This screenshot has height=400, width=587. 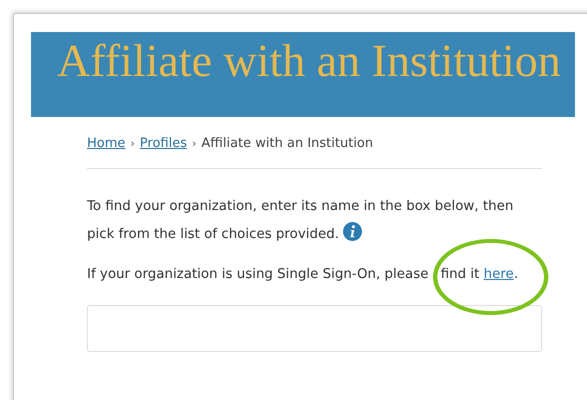 I want to click on breadcrumb-link: Home, so click(x=106, y=143).